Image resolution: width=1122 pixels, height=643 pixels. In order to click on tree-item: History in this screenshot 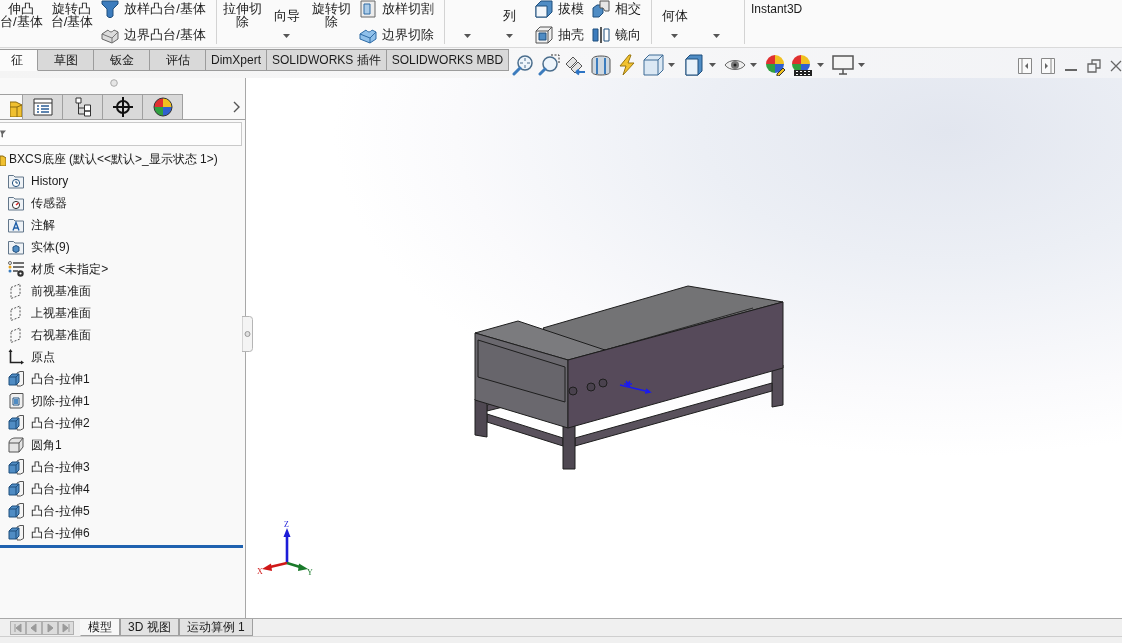, I will do `click(35, 181)`.